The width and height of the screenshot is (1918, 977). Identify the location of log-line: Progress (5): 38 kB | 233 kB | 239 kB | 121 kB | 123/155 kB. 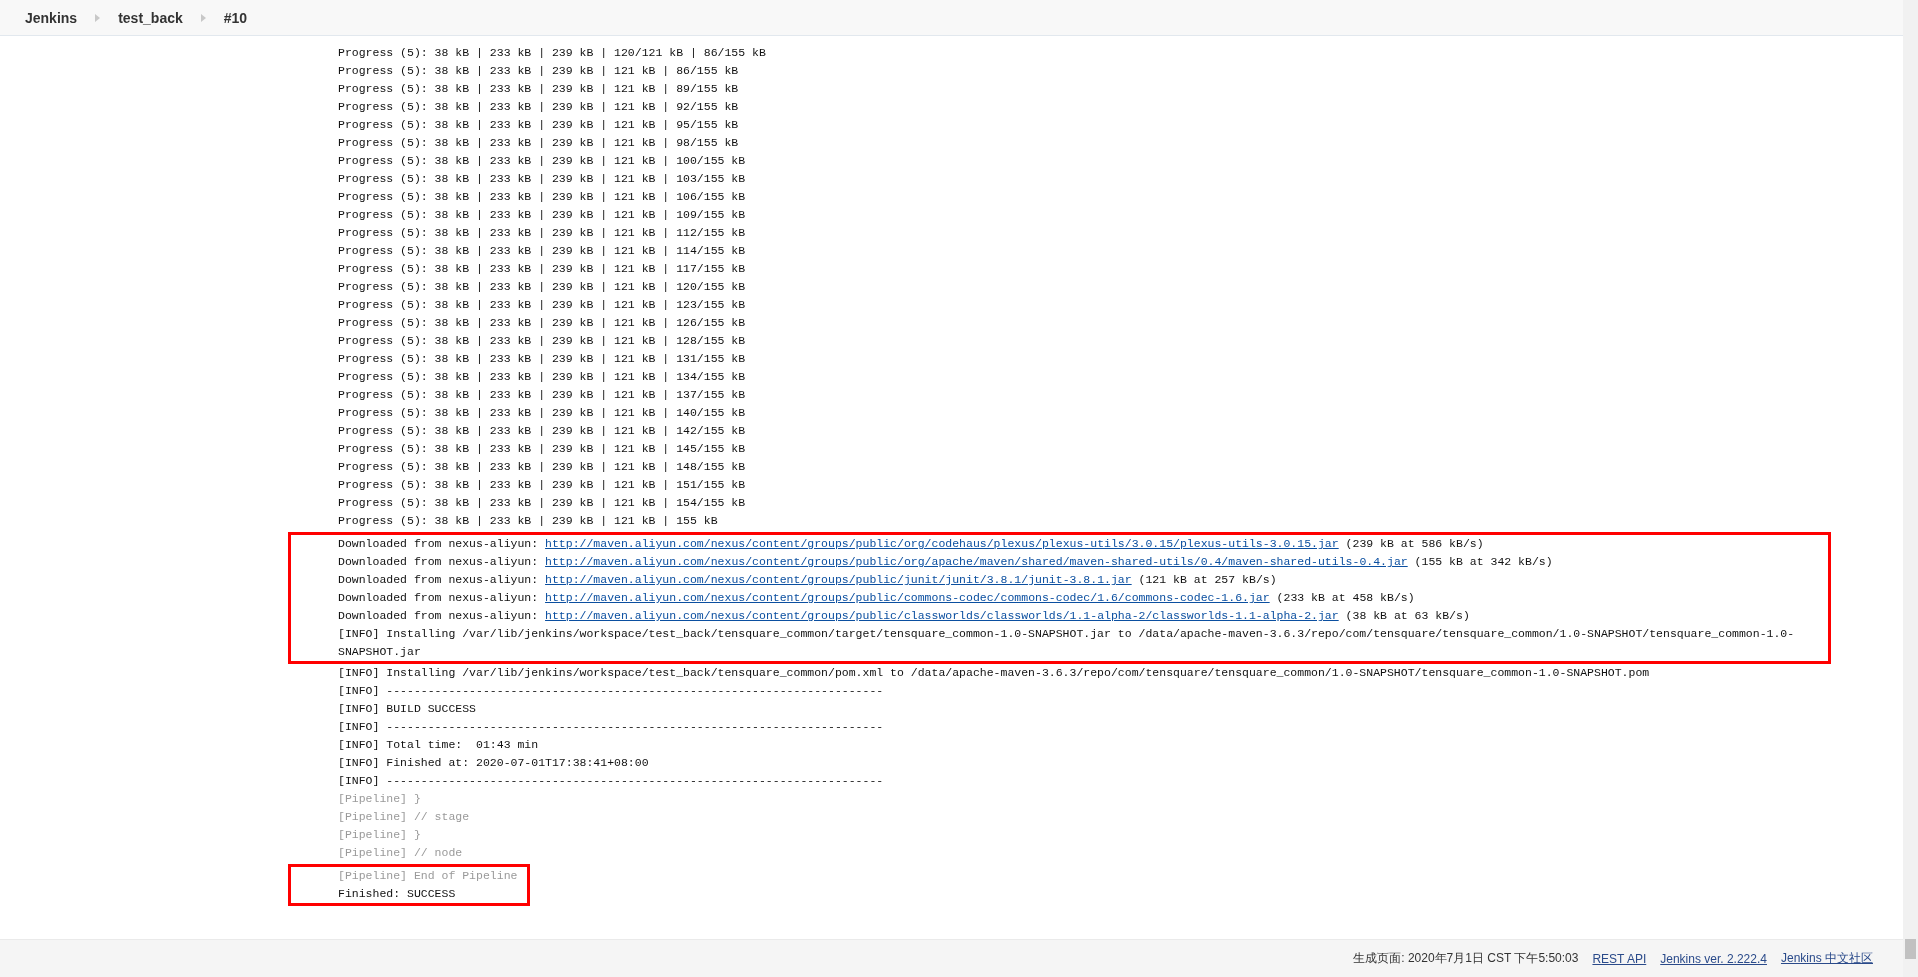
(542, 305).